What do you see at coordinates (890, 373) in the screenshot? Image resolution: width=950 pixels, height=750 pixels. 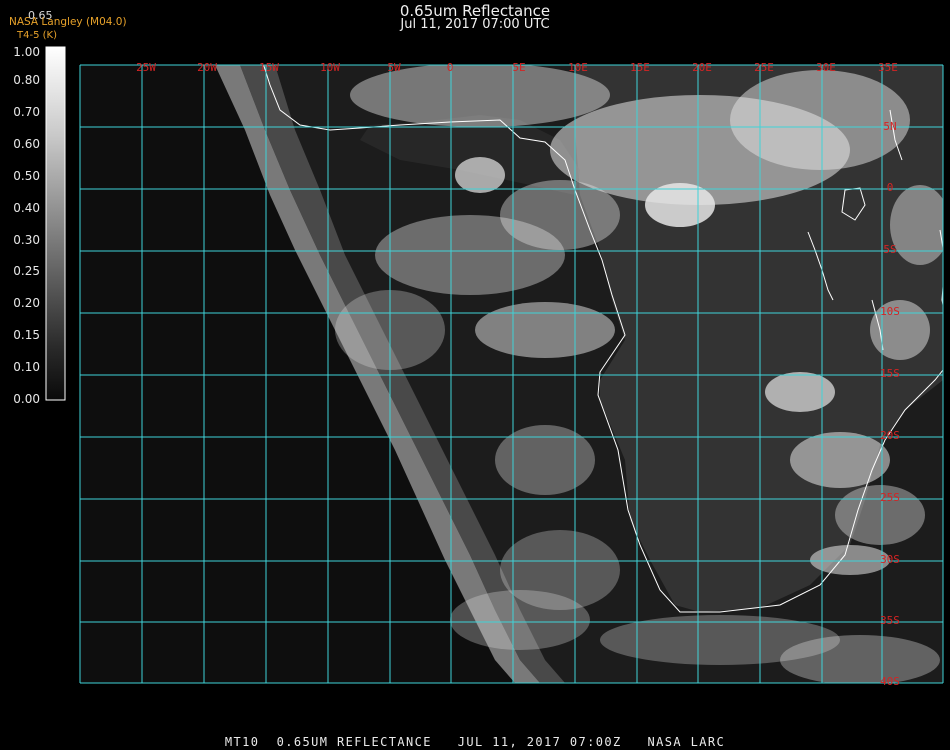 I see `latitude-label: 15S` at bounding box center [890, 373].